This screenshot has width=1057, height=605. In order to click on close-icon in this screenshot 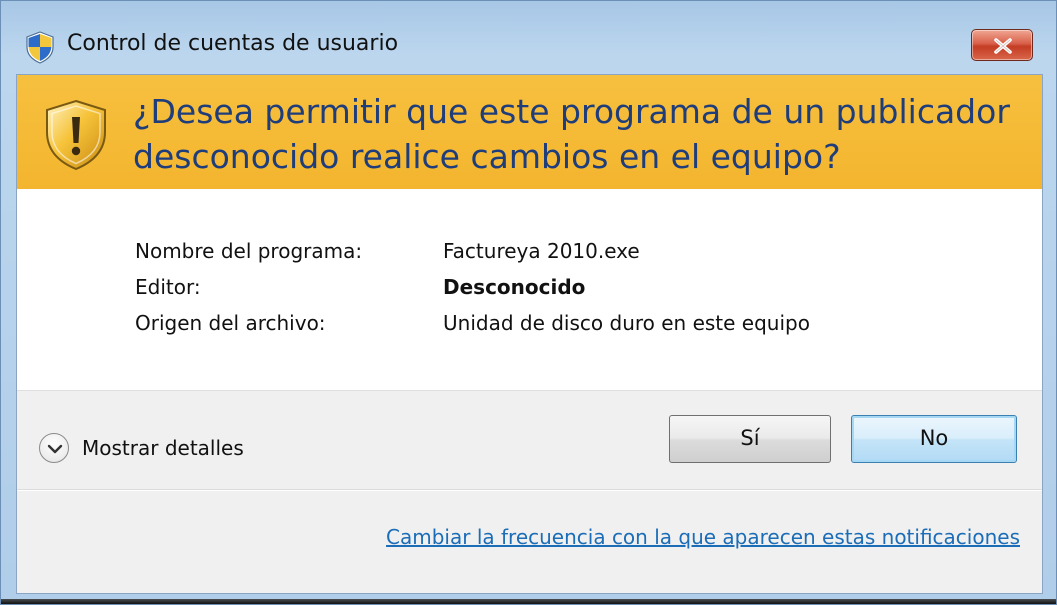, I will do `click(1003, 46)`.